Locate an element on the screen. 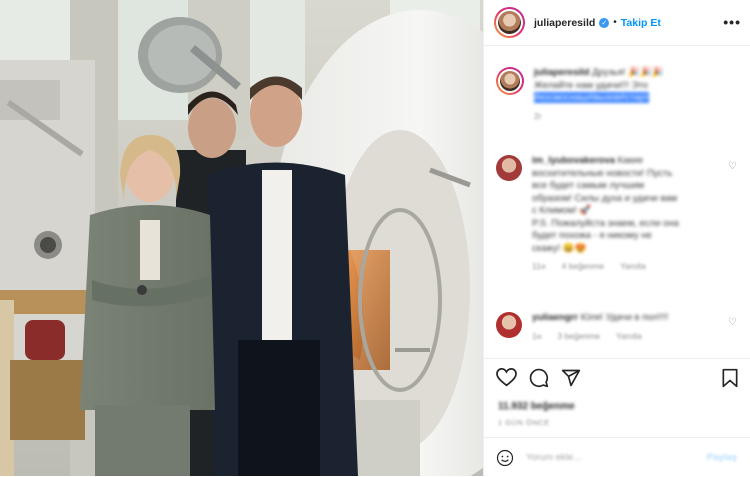  comment-username: yuliaengrr is located at coordinates (555, 317).